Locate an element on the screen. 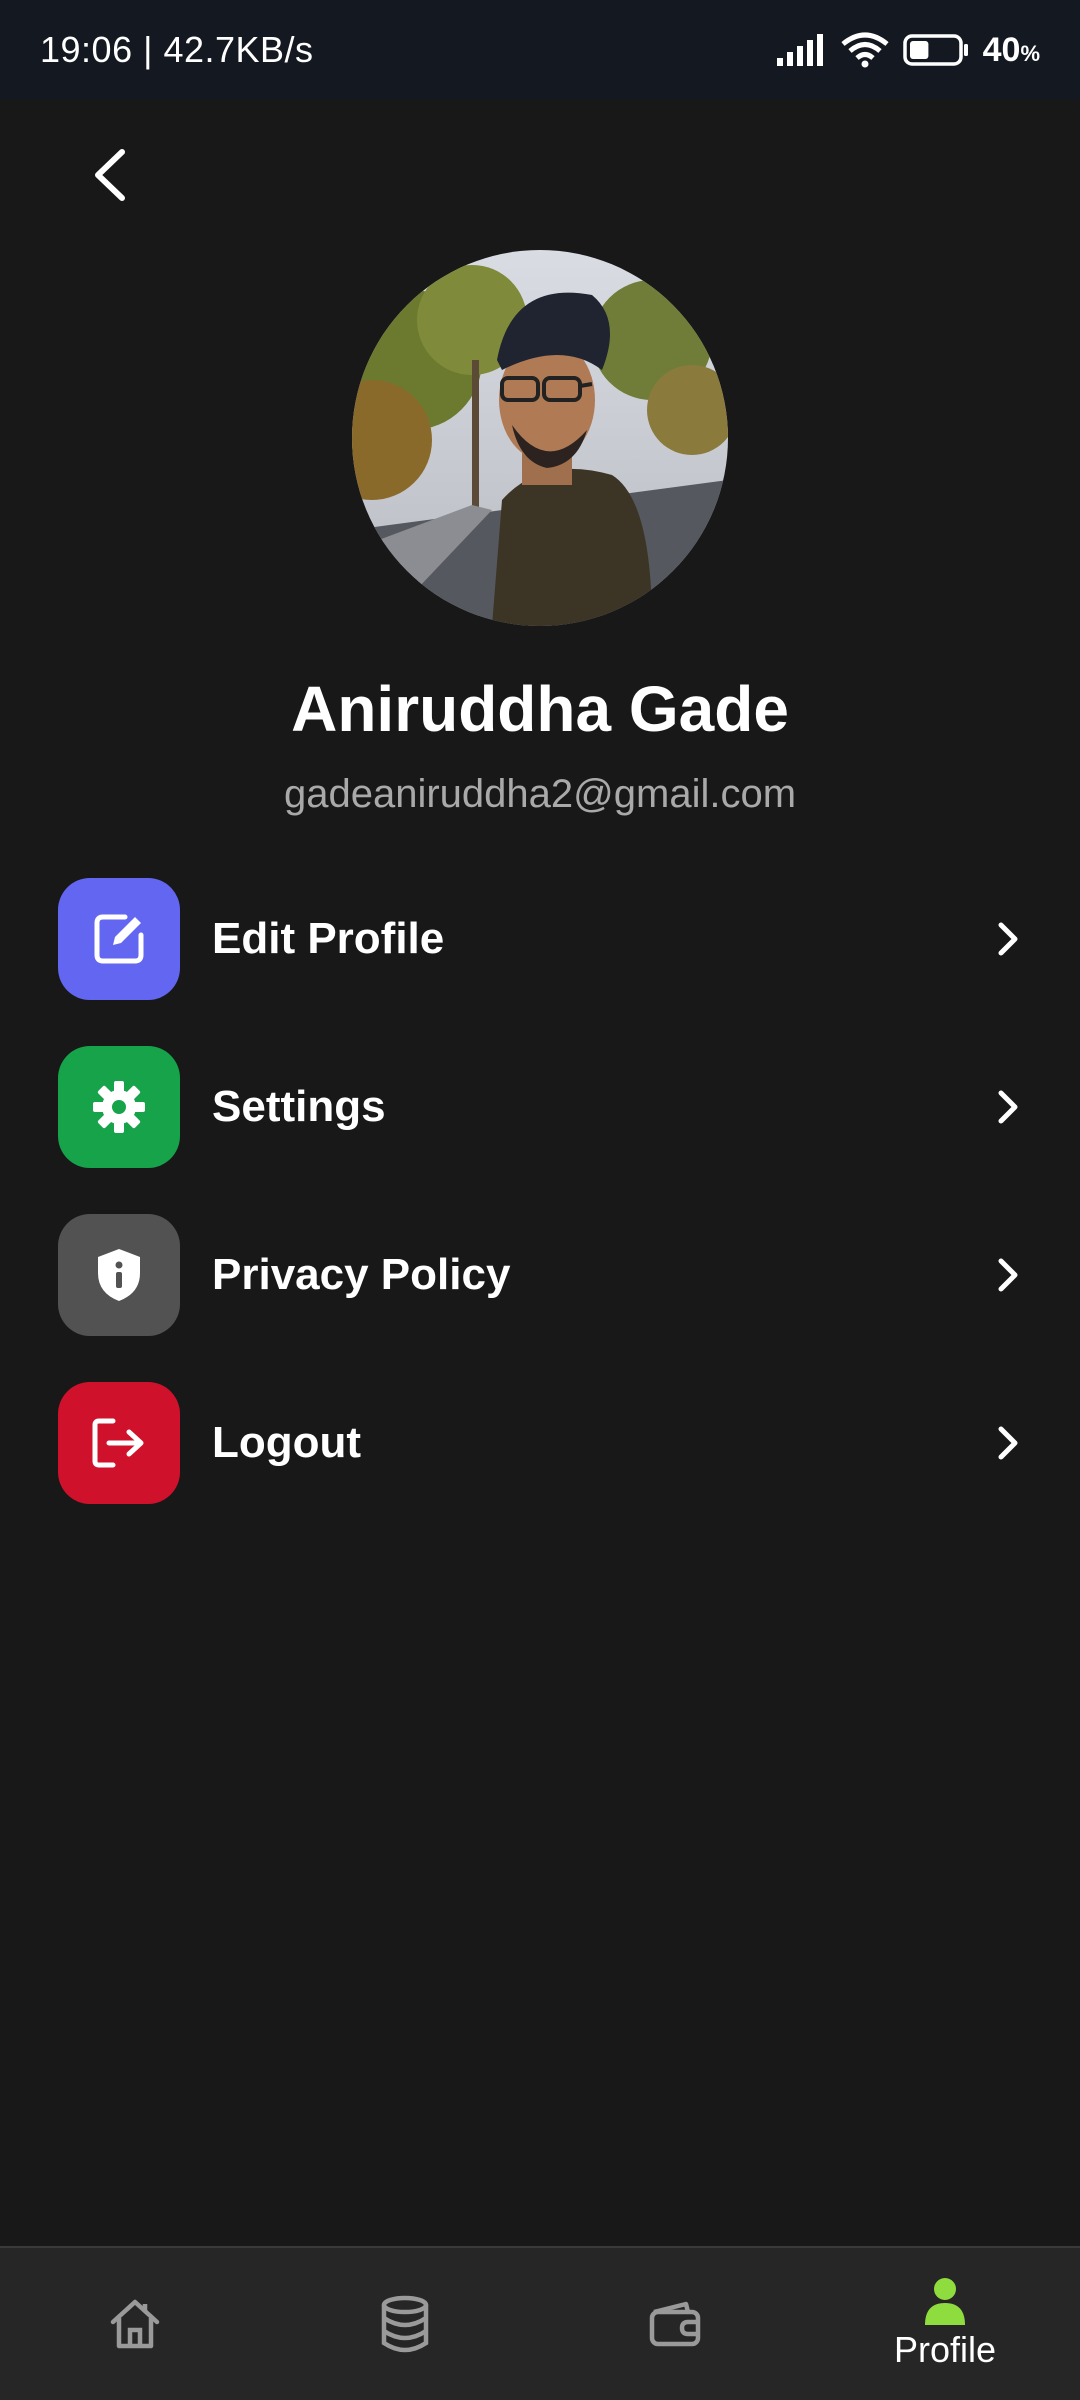 The image size is (1080, 2400). logout-icon is located at coordinates (119, 1443).